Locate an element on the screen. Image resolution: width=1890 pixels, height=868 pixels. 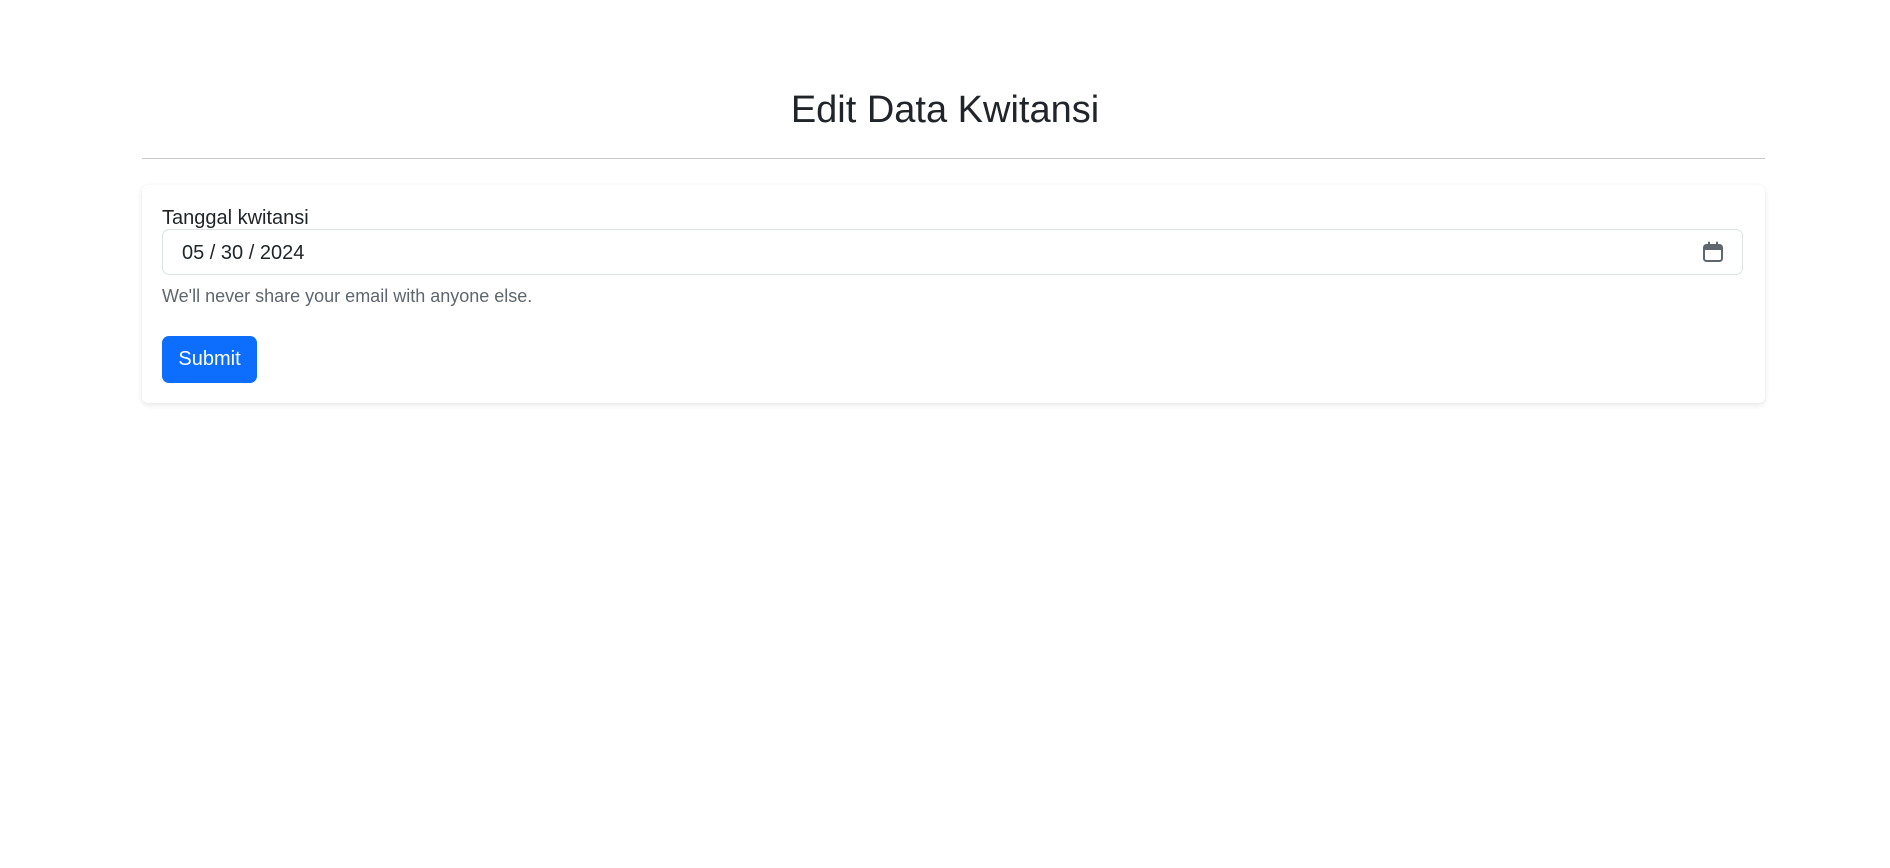
date-field-label: Tanggal kwitansi is located at coordinates (235, 218).